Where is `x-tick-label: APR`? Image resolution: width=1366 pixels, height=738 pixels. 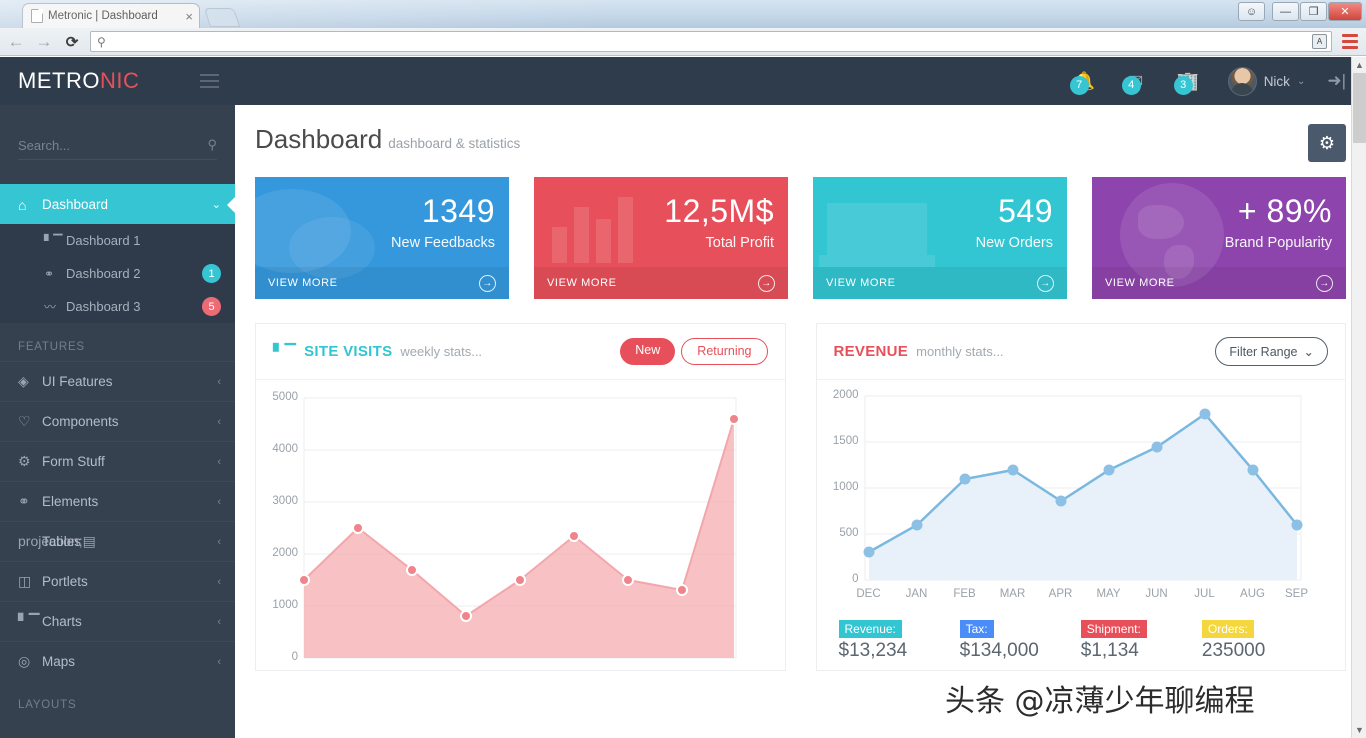
x-tick-label: APR is located at coordinates (1060, 594).